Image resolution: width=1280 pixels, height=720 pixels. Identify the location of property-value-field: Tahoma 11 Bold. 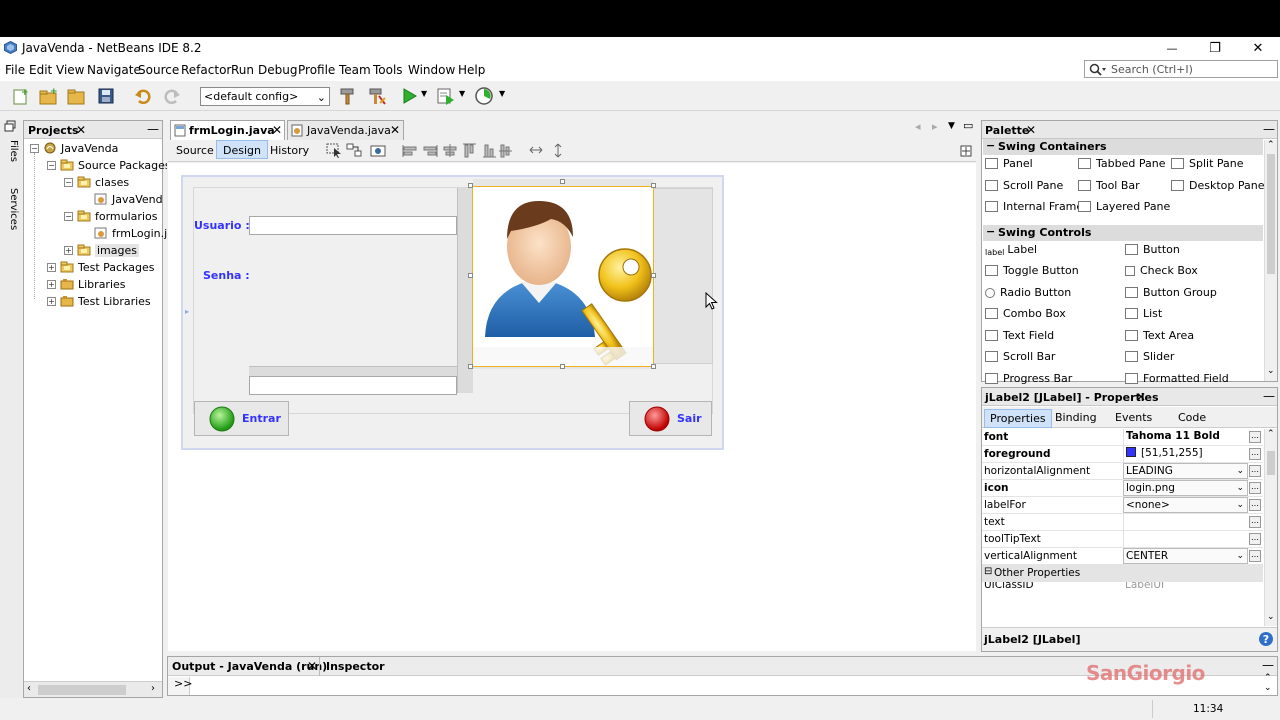
(1185, 437).